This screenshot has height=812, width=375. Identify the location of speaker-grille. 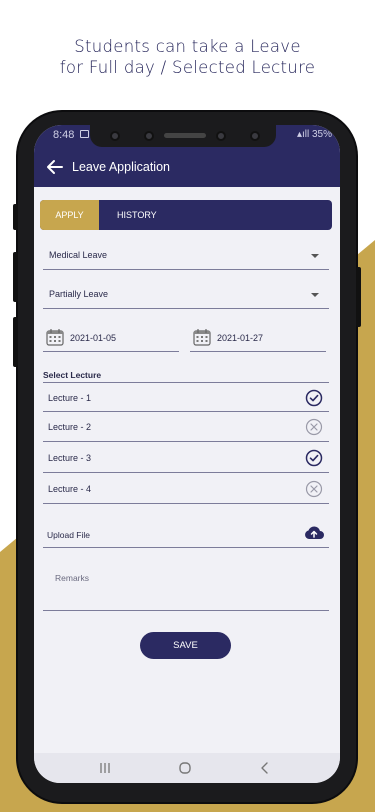
(185, 135).